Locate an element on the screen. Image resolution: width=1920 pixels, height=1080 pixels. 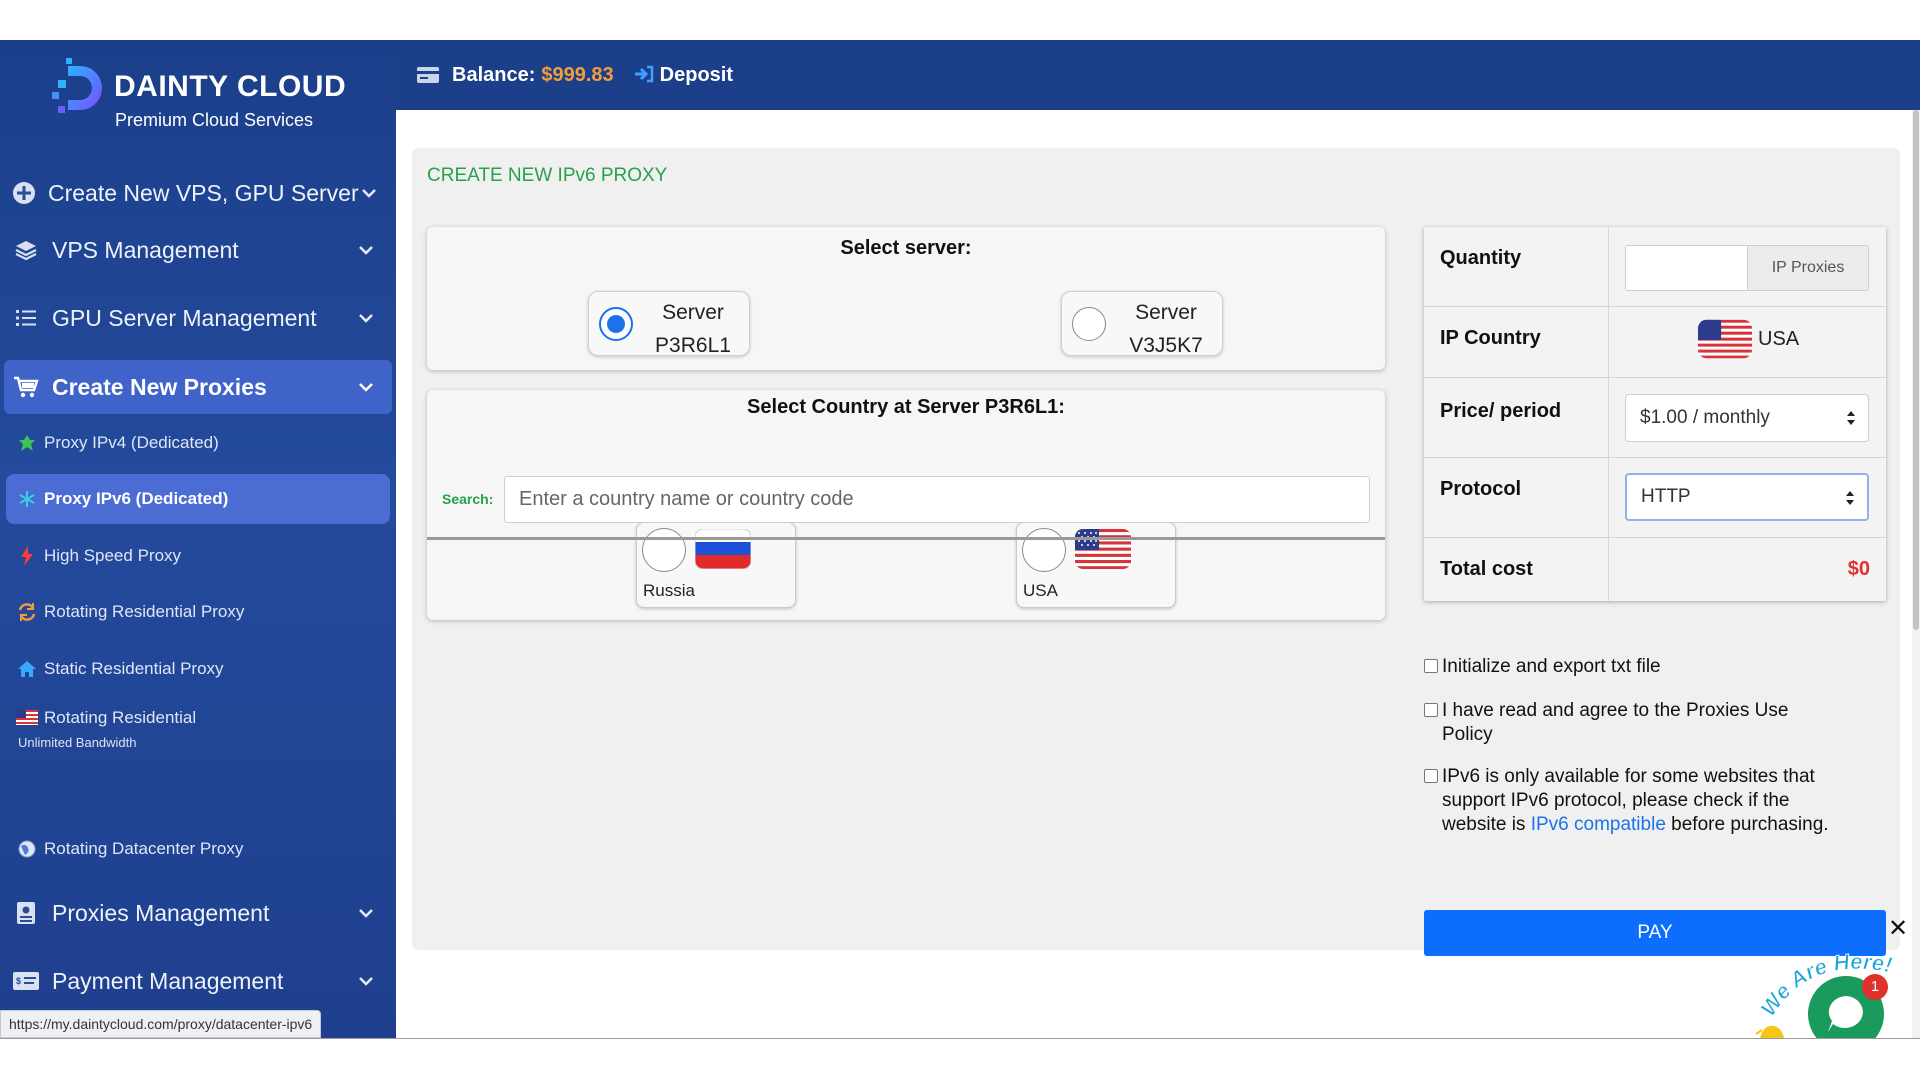
waving-hand-icon is located at coordinates (1769, 1031).